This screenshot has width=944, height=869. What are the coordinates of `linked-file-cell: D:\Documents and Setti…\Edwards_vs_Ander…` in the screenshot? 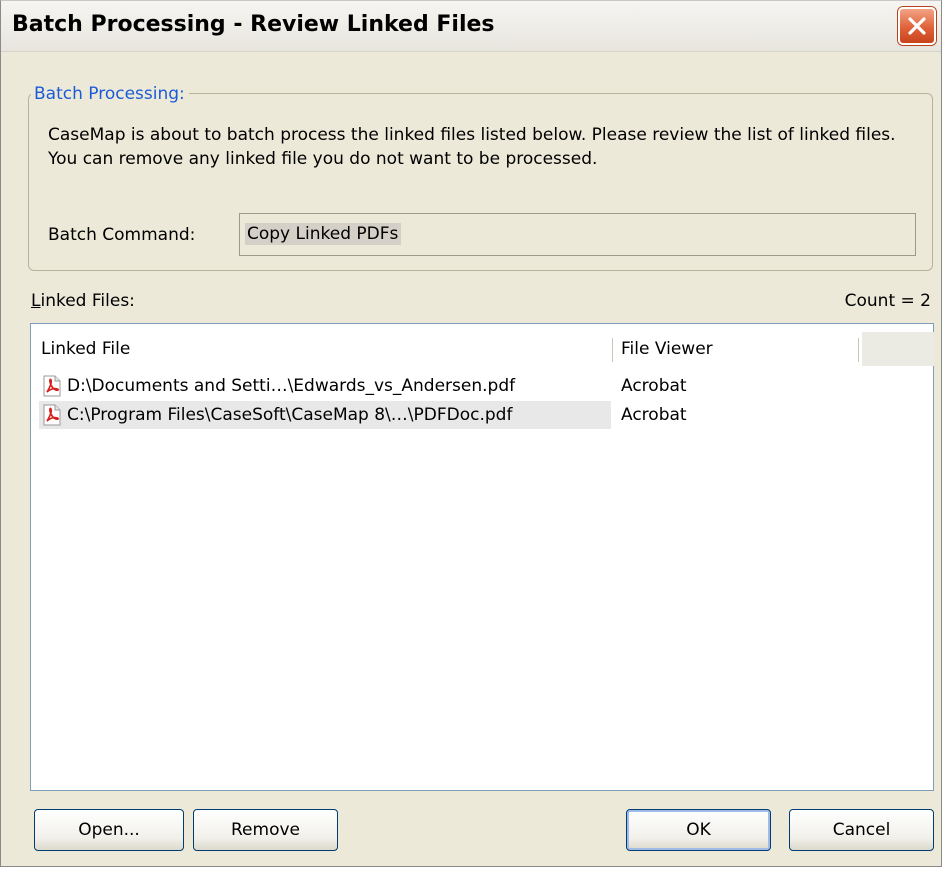 It's located at (325, 386).